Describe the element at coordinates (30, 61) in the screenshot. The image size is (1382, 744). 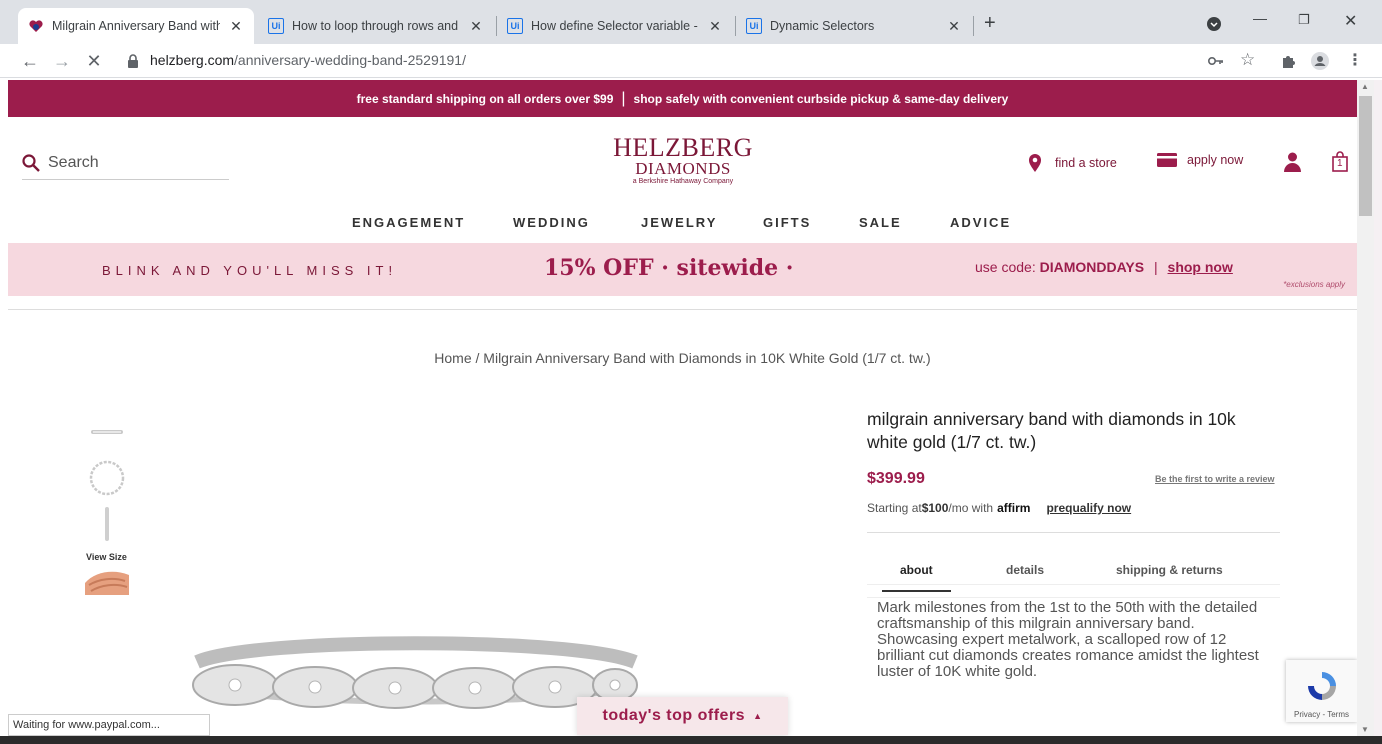
I see `back-icon: ←` at that location.